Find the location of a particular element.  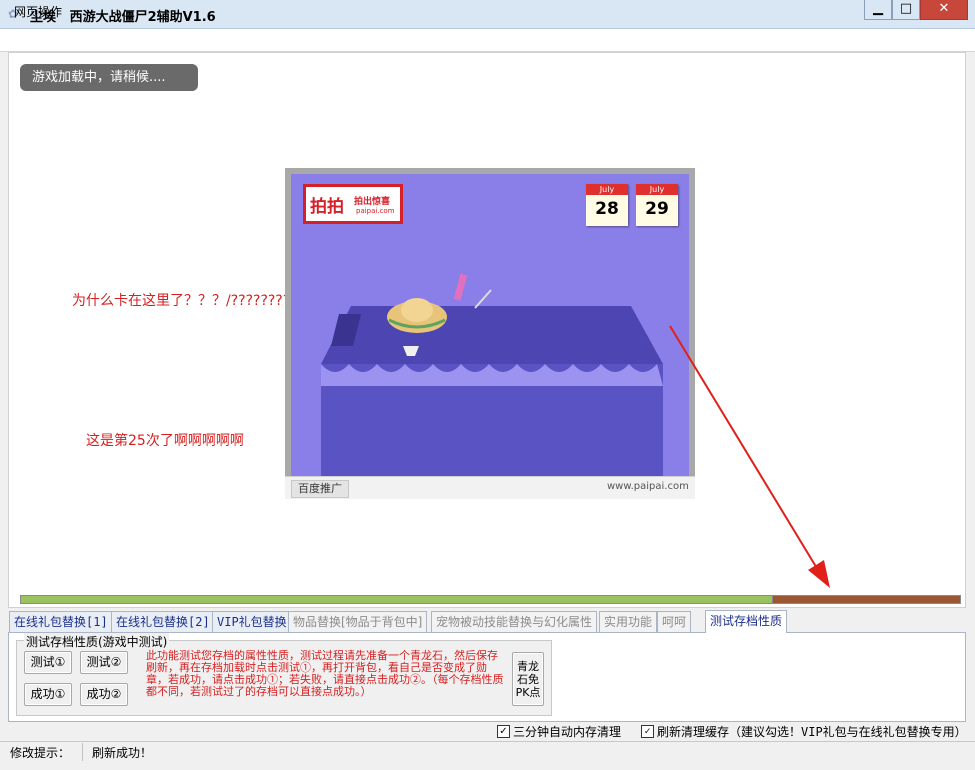

paipai-tagline: 拍出惊喜 is located at coordinates (372, 202).